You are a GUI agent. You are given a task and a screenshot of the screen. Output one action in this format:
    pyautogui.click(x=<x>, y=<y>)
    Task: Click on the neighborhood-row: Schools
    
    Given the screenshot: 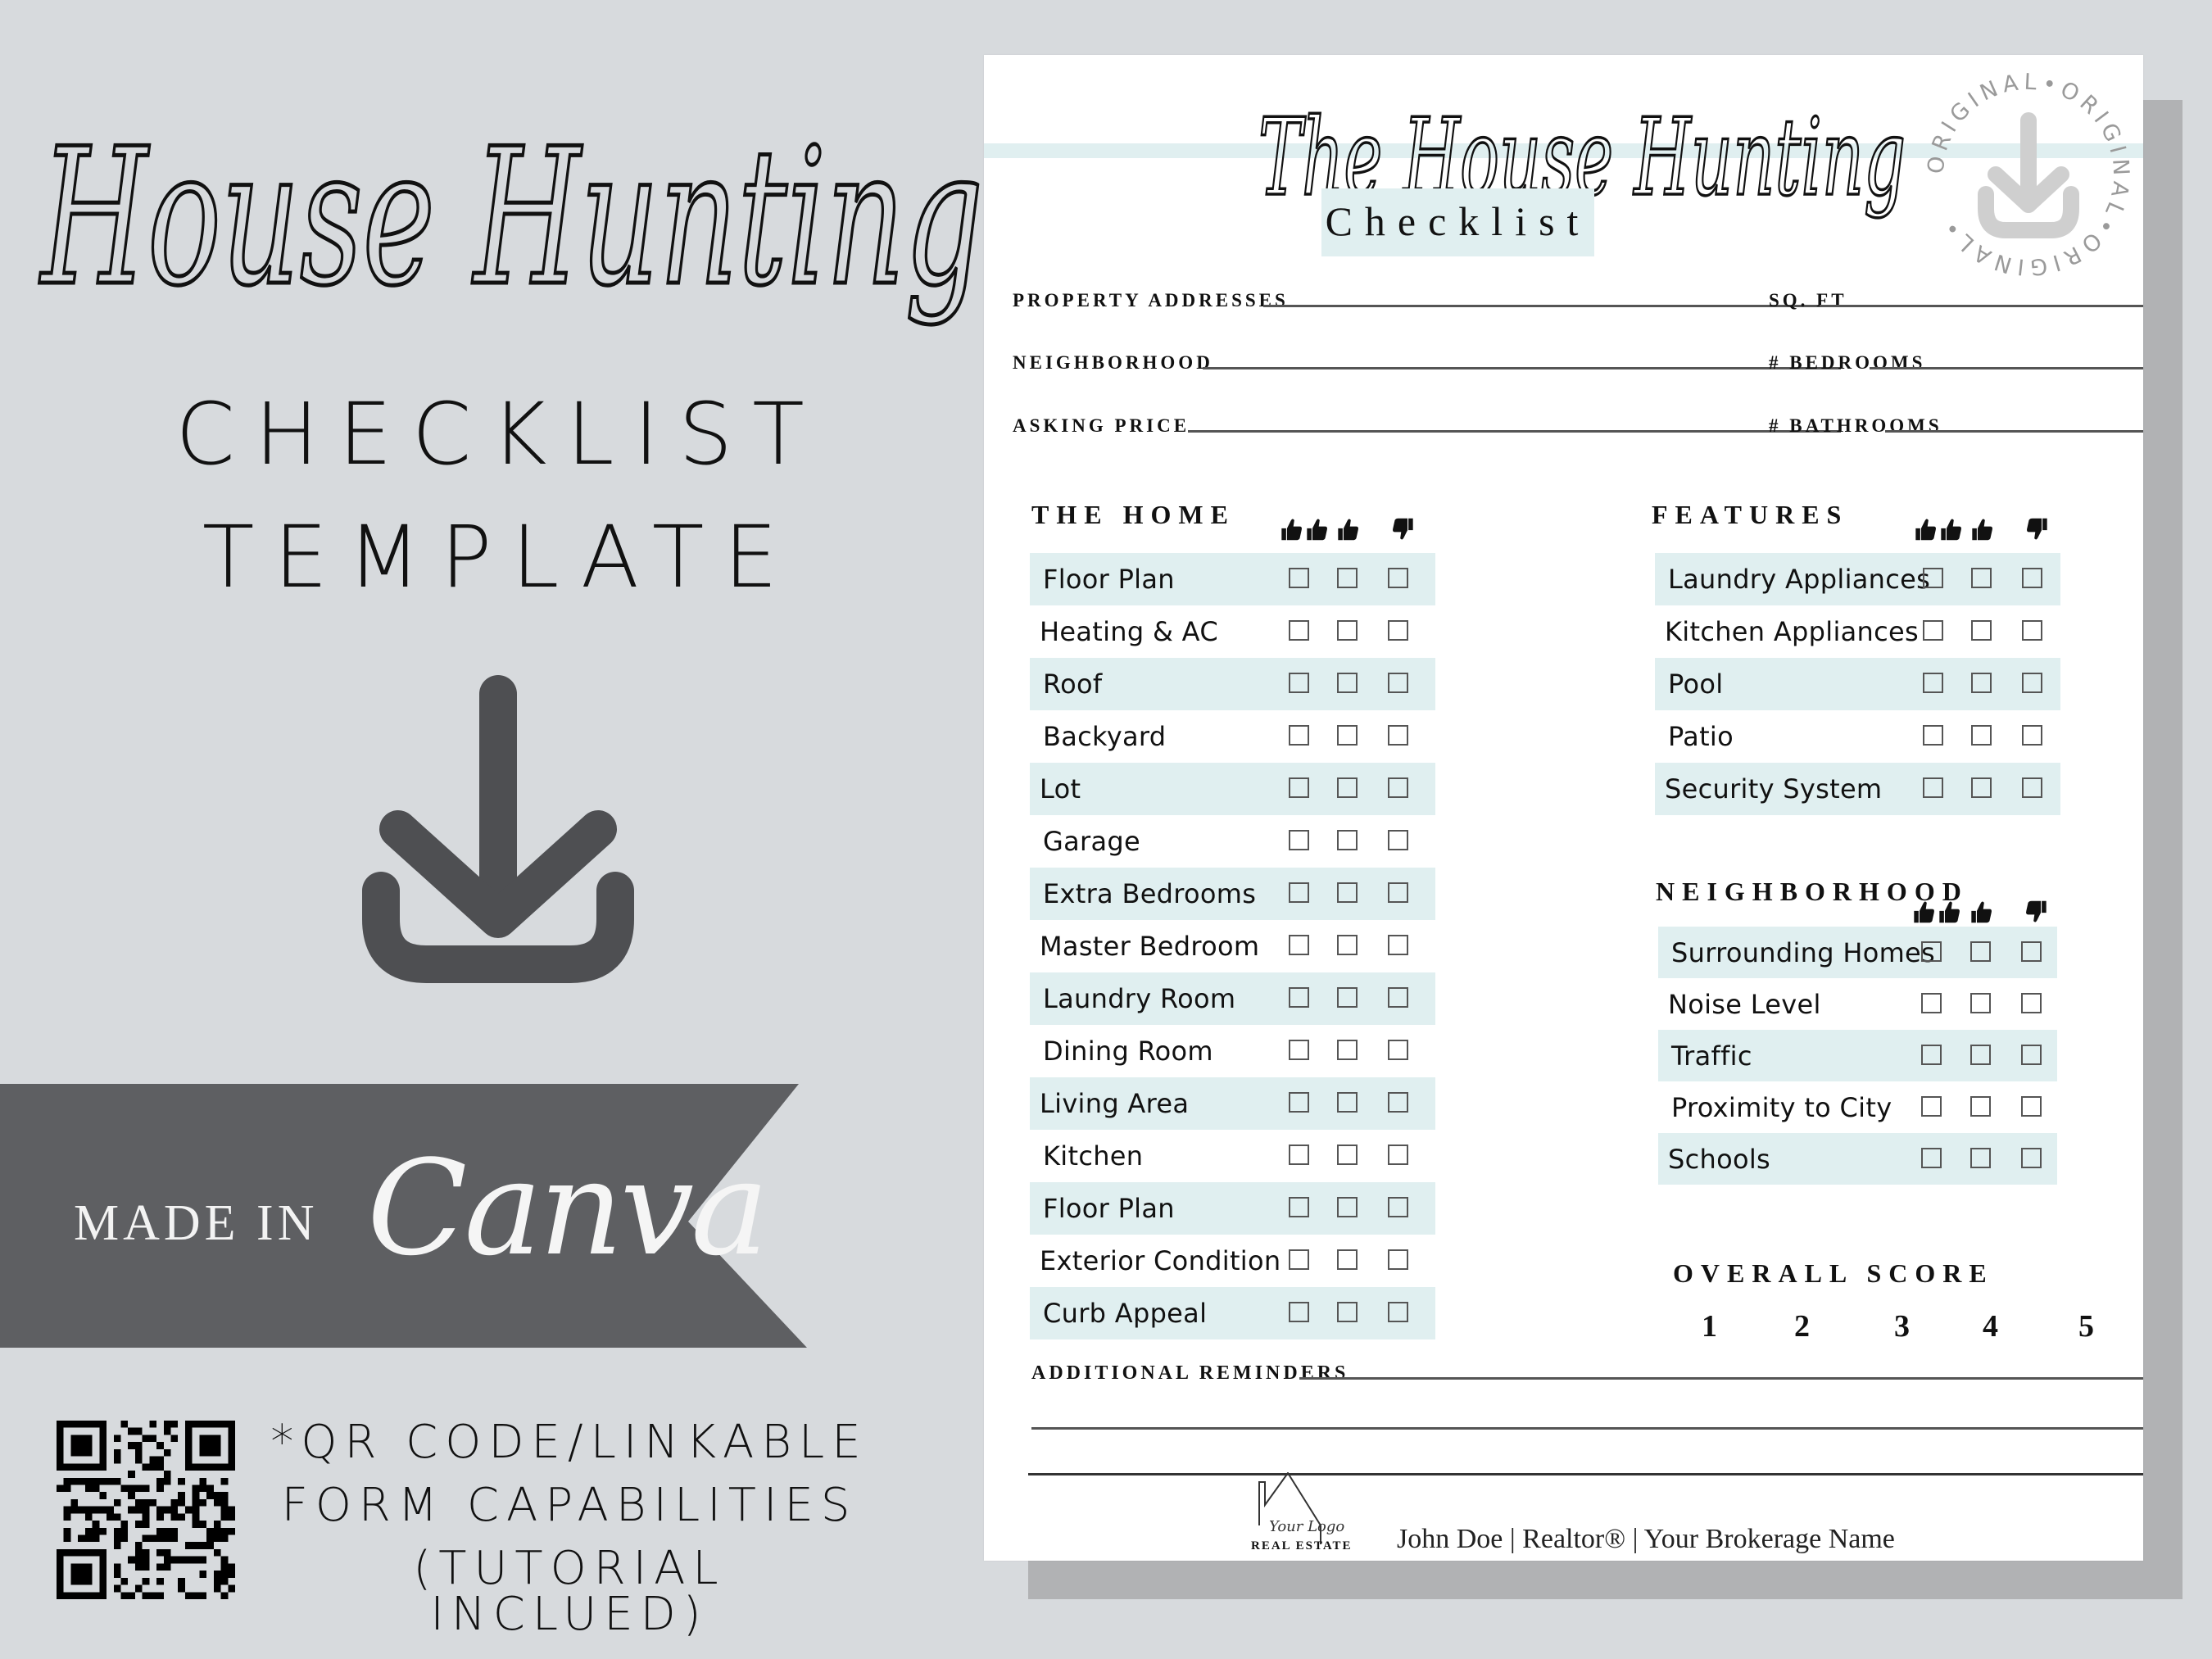 What is the action you would take?
    pyautogui.click(x=1857, y=1159)
    